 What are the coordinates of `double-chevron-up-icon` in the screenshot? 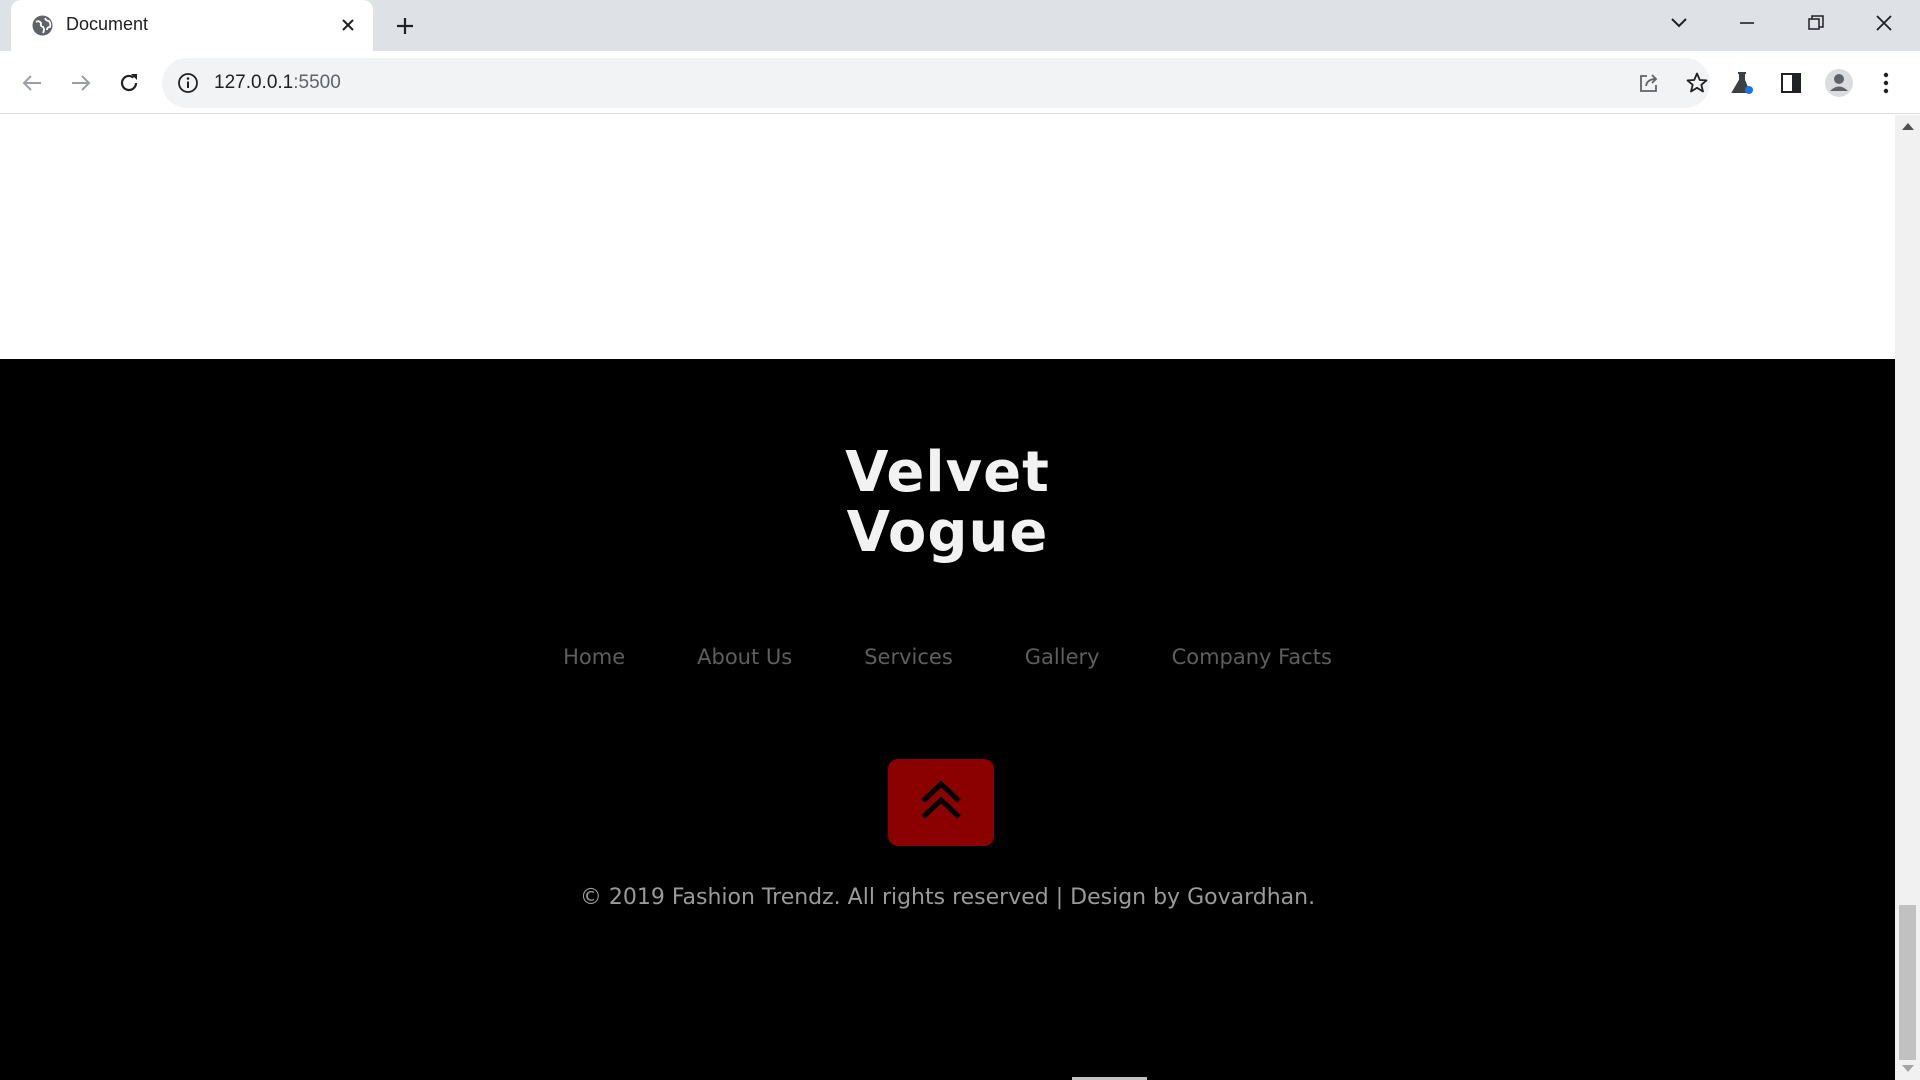 It's located at (941, 802).